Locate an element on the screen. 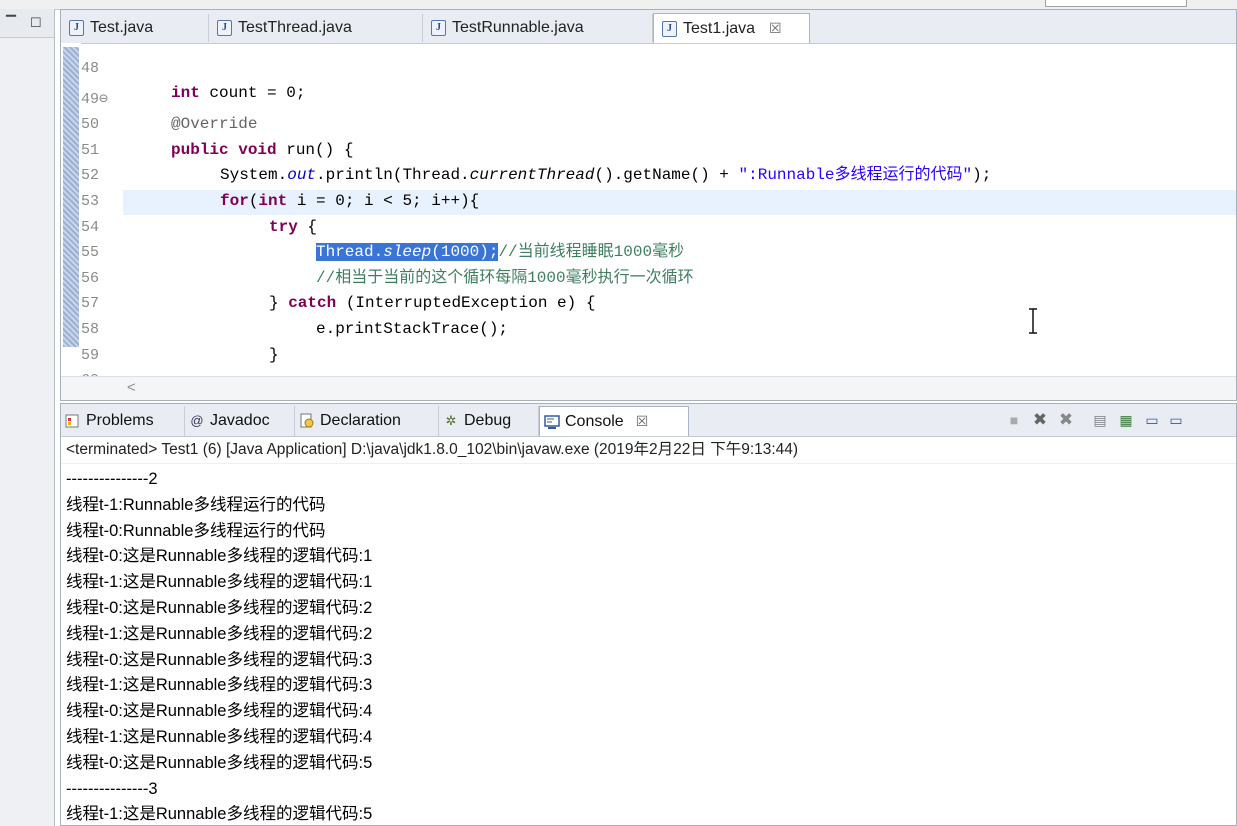 The height and width of the screenshot is (826, 1237). code-line: 49⊖ @Override is located at coordinates (648, 97).